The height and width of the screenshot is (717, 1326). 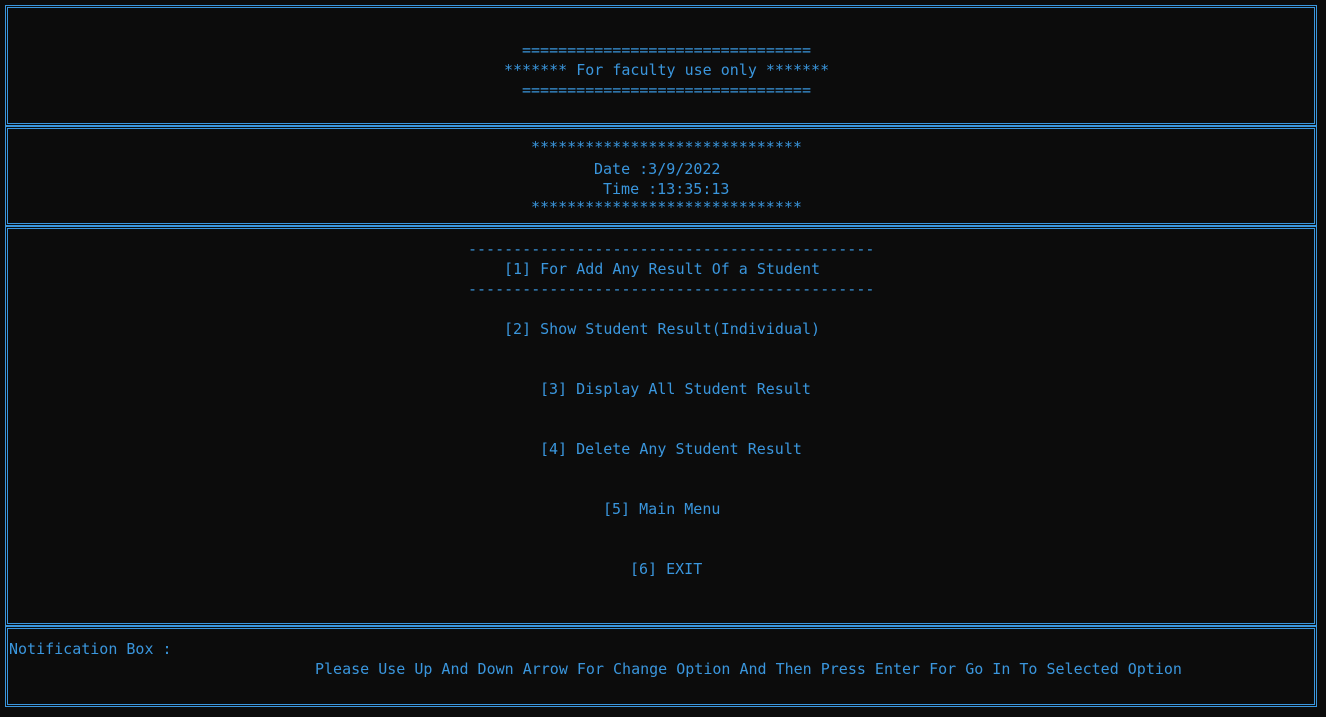 What do you see at coordinates (662, 329) in the screenshot?
I see `menu-item-show-result: [2] Show Student Result(Individual)` at bounding box center [662, 329].